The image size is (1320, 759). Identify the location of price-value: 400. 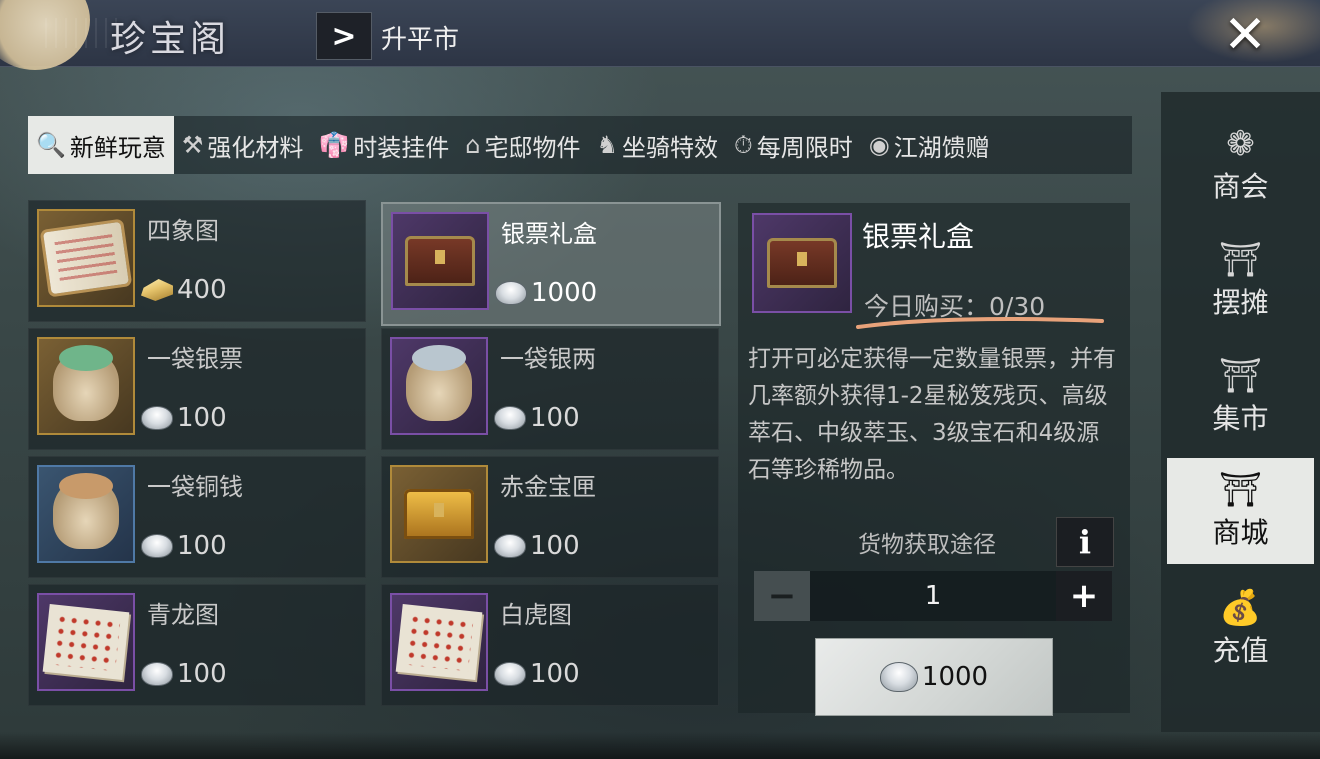
(202, 290).